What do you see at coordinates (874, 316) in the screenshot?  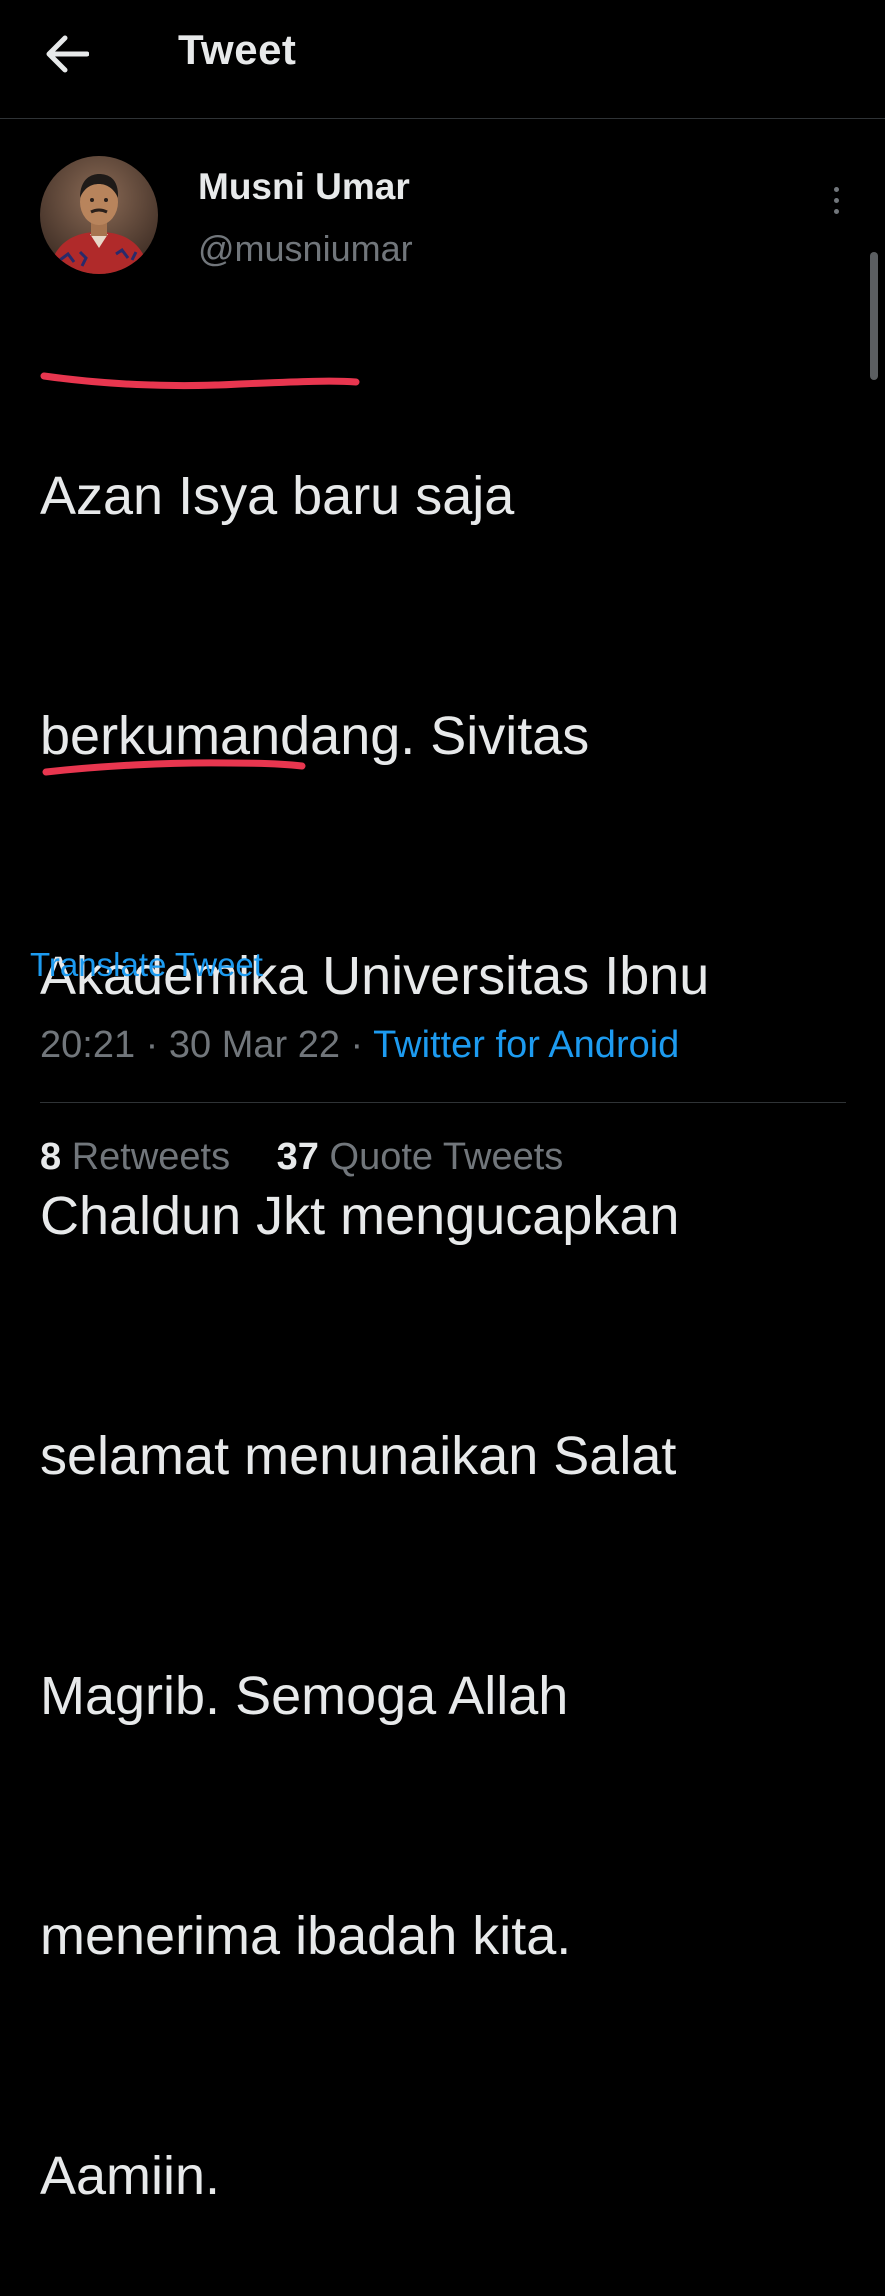 I see `scrollbar-thumb` at bounding box center [874, 316].